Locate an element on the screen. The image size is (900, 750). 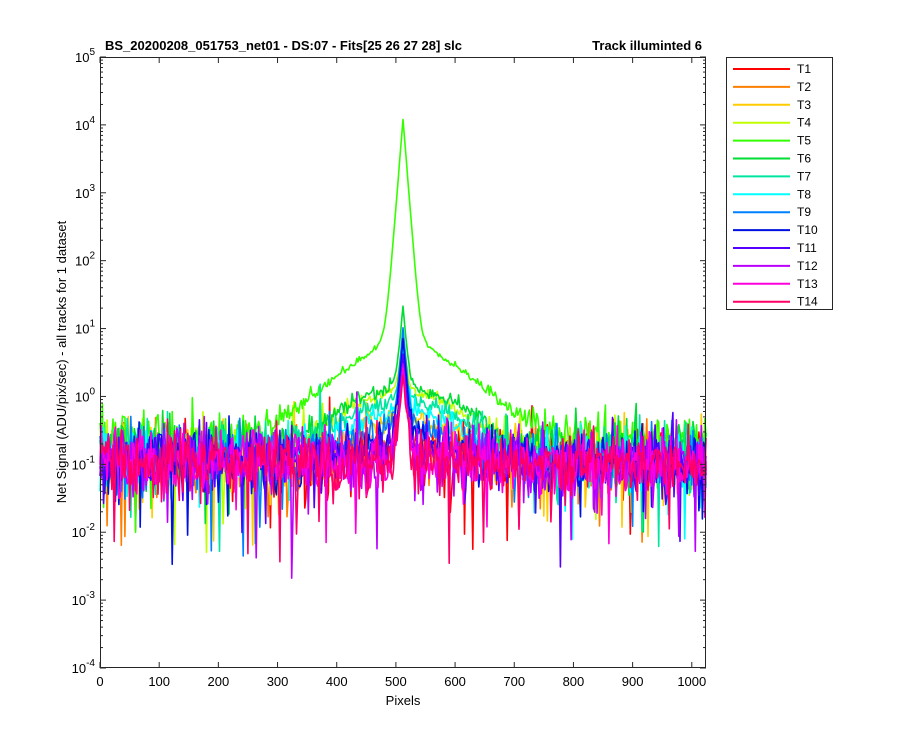
x-tick-label: 300 is located at coordinates (278, 681).